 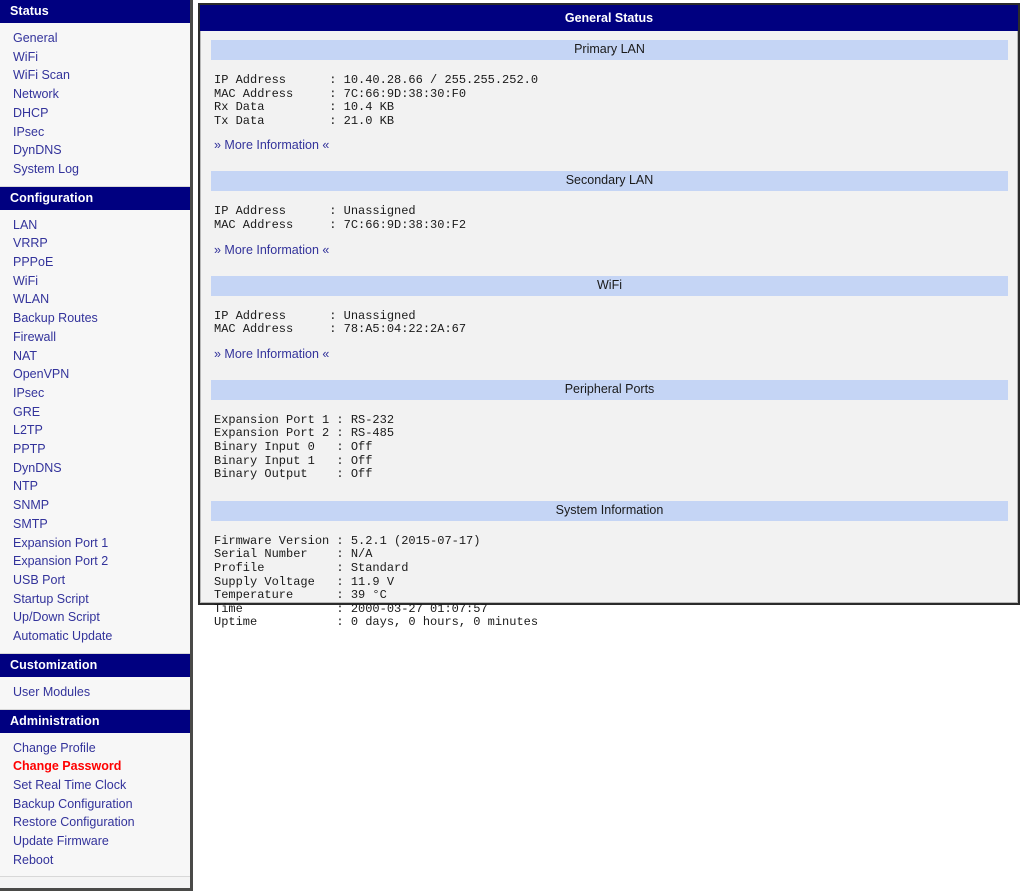 What do you see at coordinates (271, 250) in the screenshot?
I see `more-information-link-secondary-lan: » More Information «` at bounding box center [271, 250].